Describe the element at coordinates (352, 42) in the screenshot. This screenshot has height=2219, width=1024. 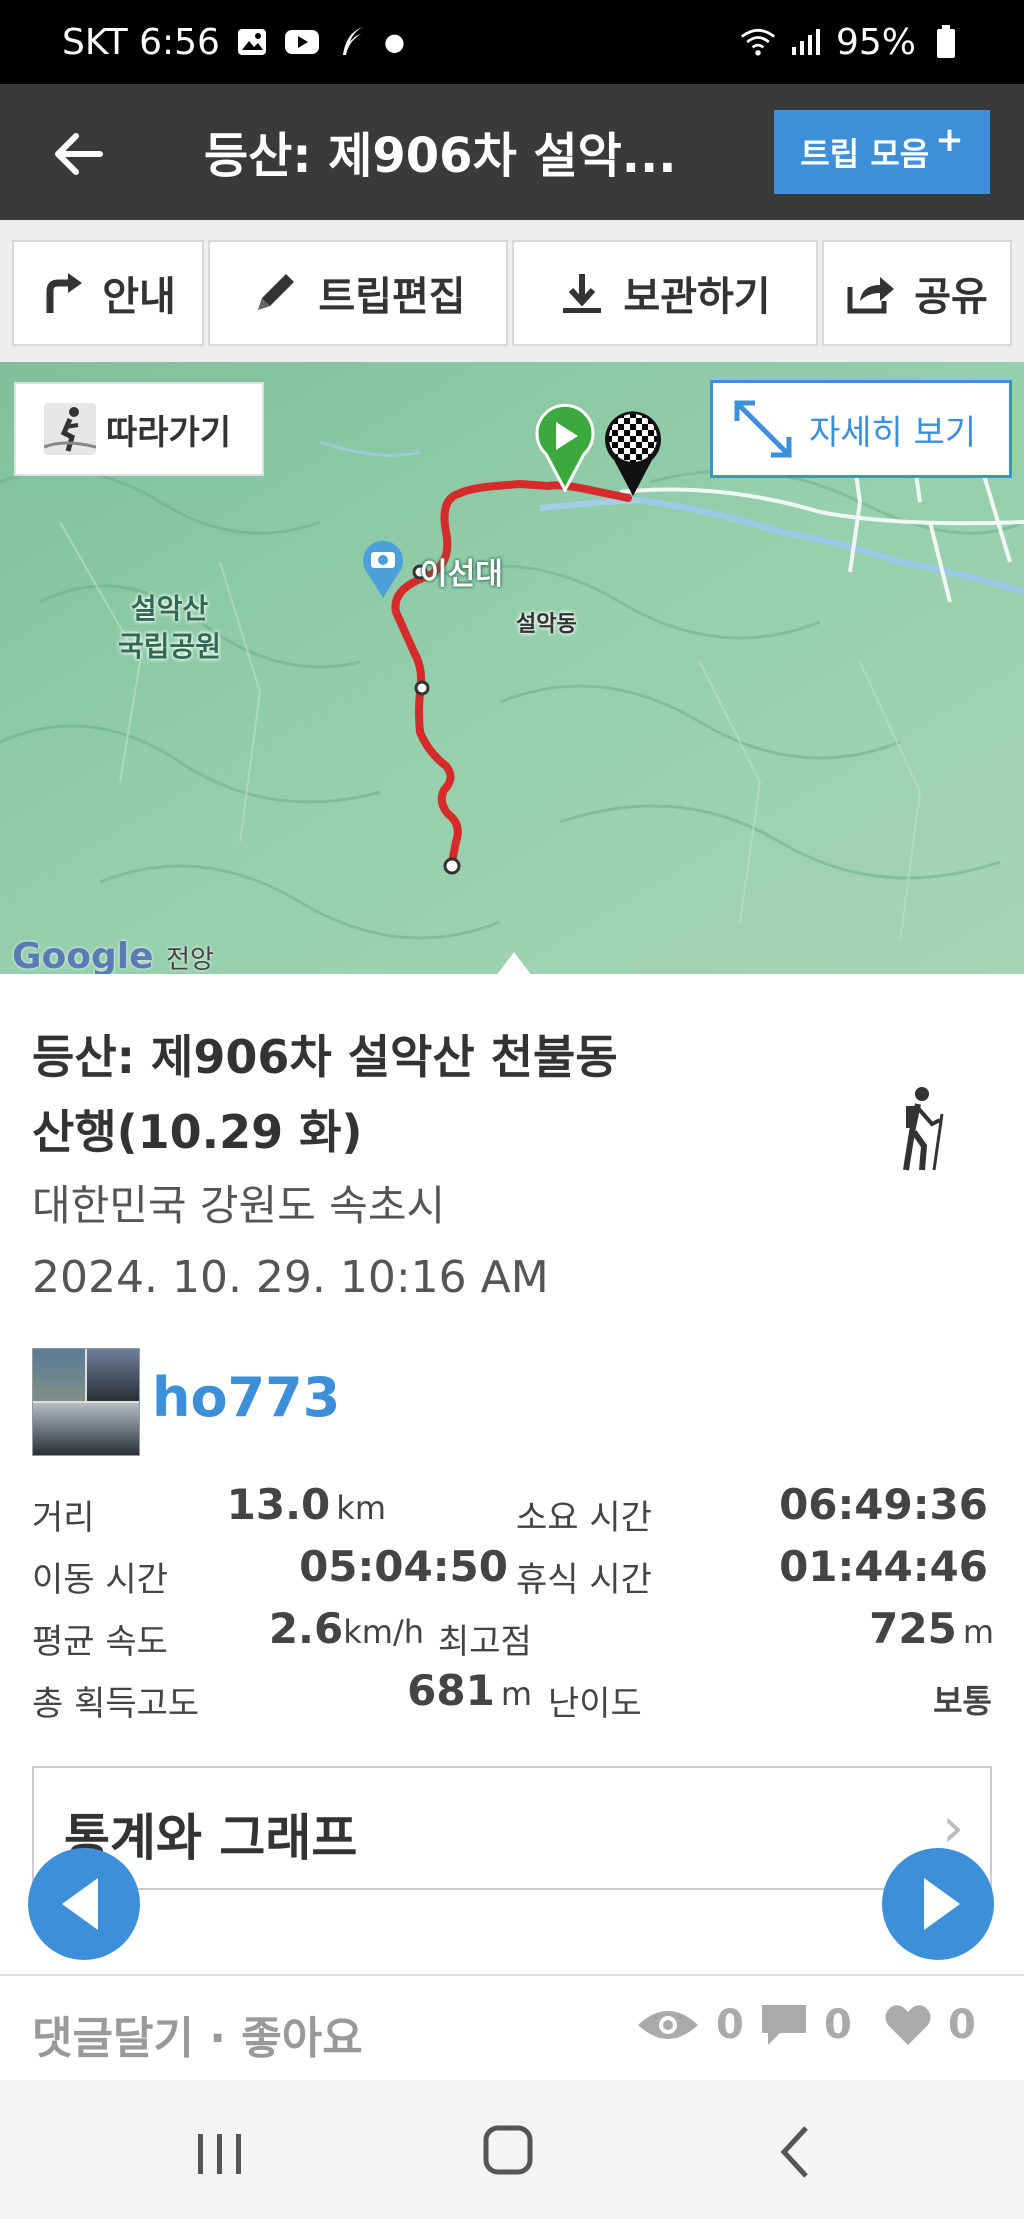
I see `quill-icon` at that location.